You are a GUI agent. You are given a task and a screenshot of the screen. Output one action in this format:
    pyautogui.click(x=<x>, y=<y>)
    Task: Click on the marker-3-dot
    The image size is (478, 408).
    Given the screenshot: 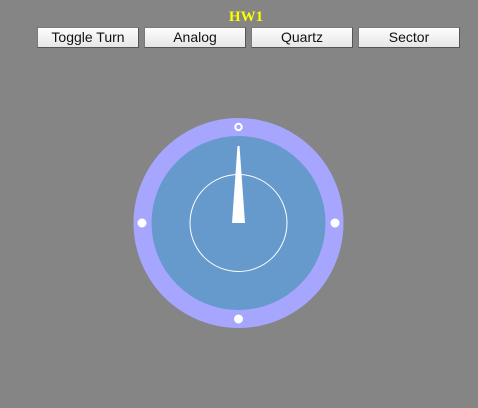 What is the action you would take?
    pyautogui.click(x=335, y=223)
    